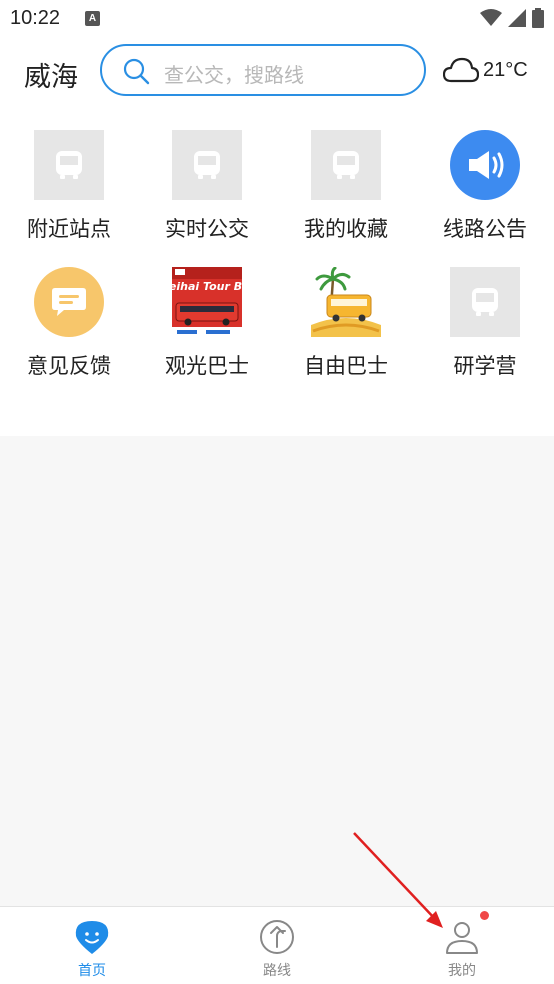 The height and width of the screenshot is (984, 554). I want to click on action-label: 我的收藏, so click(346, 229).